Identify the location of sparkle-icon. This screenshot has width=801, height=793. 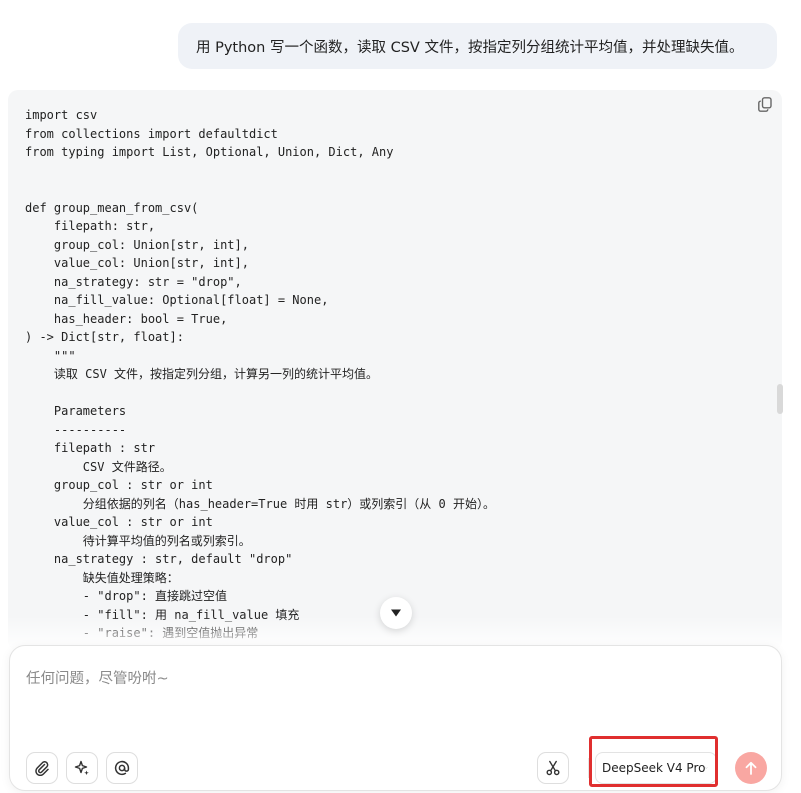
(81, 768).